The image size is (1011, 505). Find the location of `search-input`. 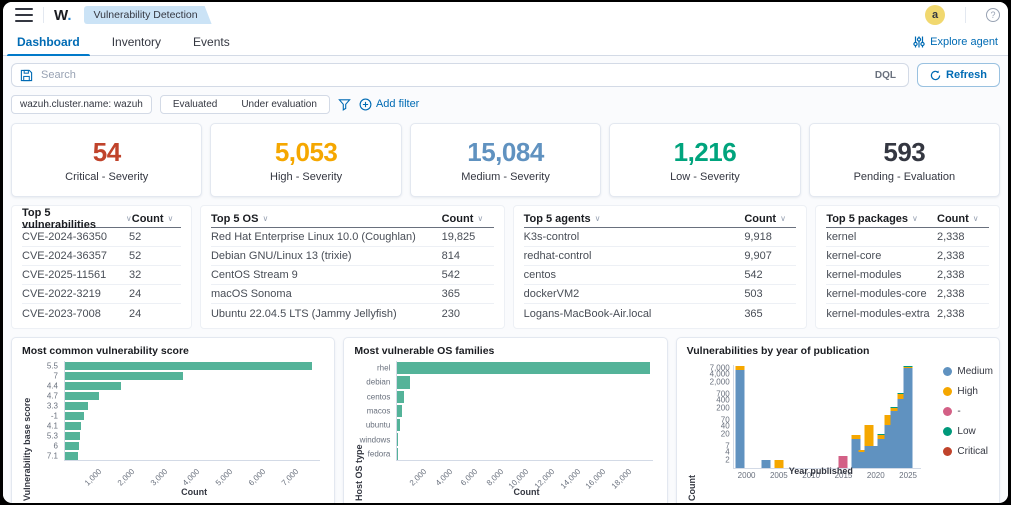

search-input is located at coordinates (452, 75).